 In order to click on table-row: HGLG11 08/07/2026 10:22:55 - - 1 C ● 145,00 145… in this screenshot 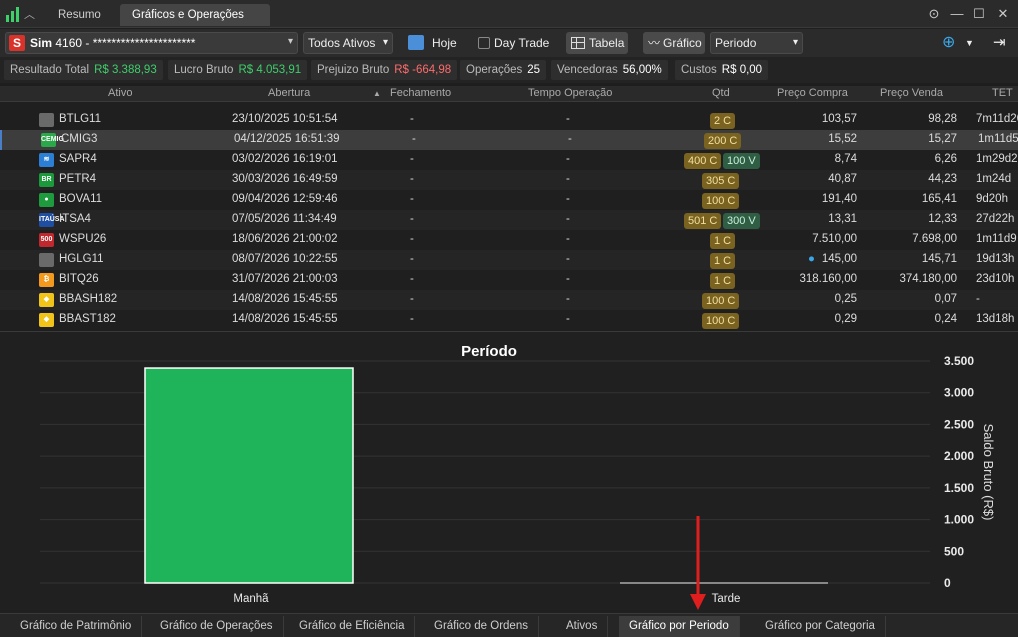, I will do `click(509, 260)`.